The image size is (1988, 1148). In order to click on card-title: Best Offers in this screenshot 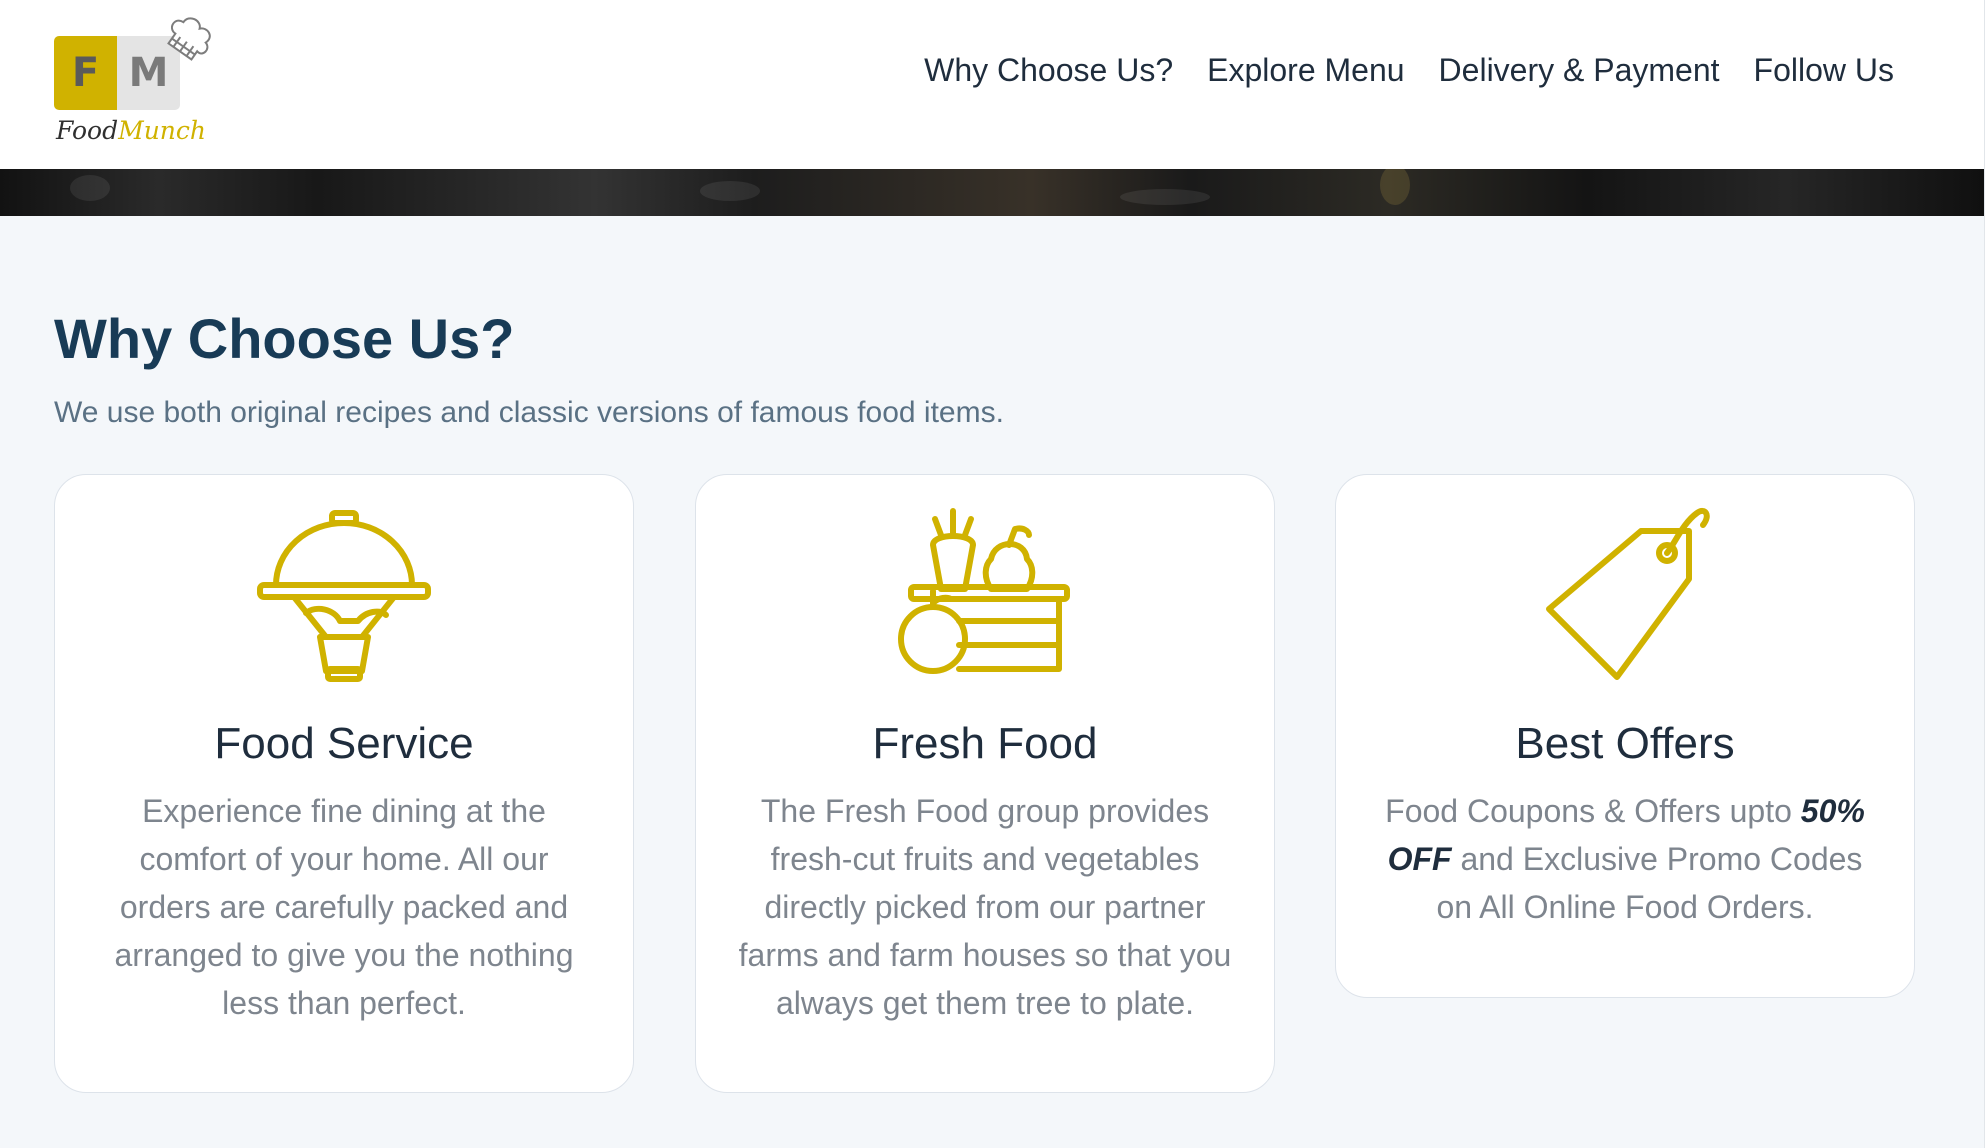, I will do `click(1625, 743)`.